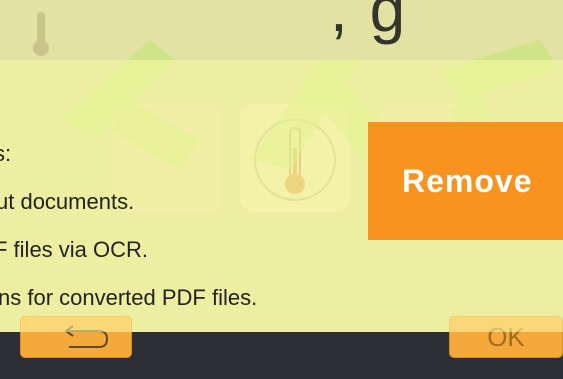 The image size is (563, 379). What do you see at coordinates (369, 22) in the screenshot?
I see `app-title: , g` at bounding box center [369, 22].